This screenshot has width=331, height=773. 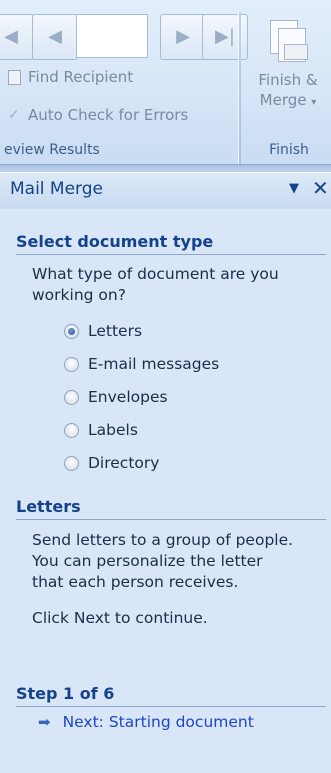 I want to click on letters-description-line3: that each person receives., so click(x=135, y=582).